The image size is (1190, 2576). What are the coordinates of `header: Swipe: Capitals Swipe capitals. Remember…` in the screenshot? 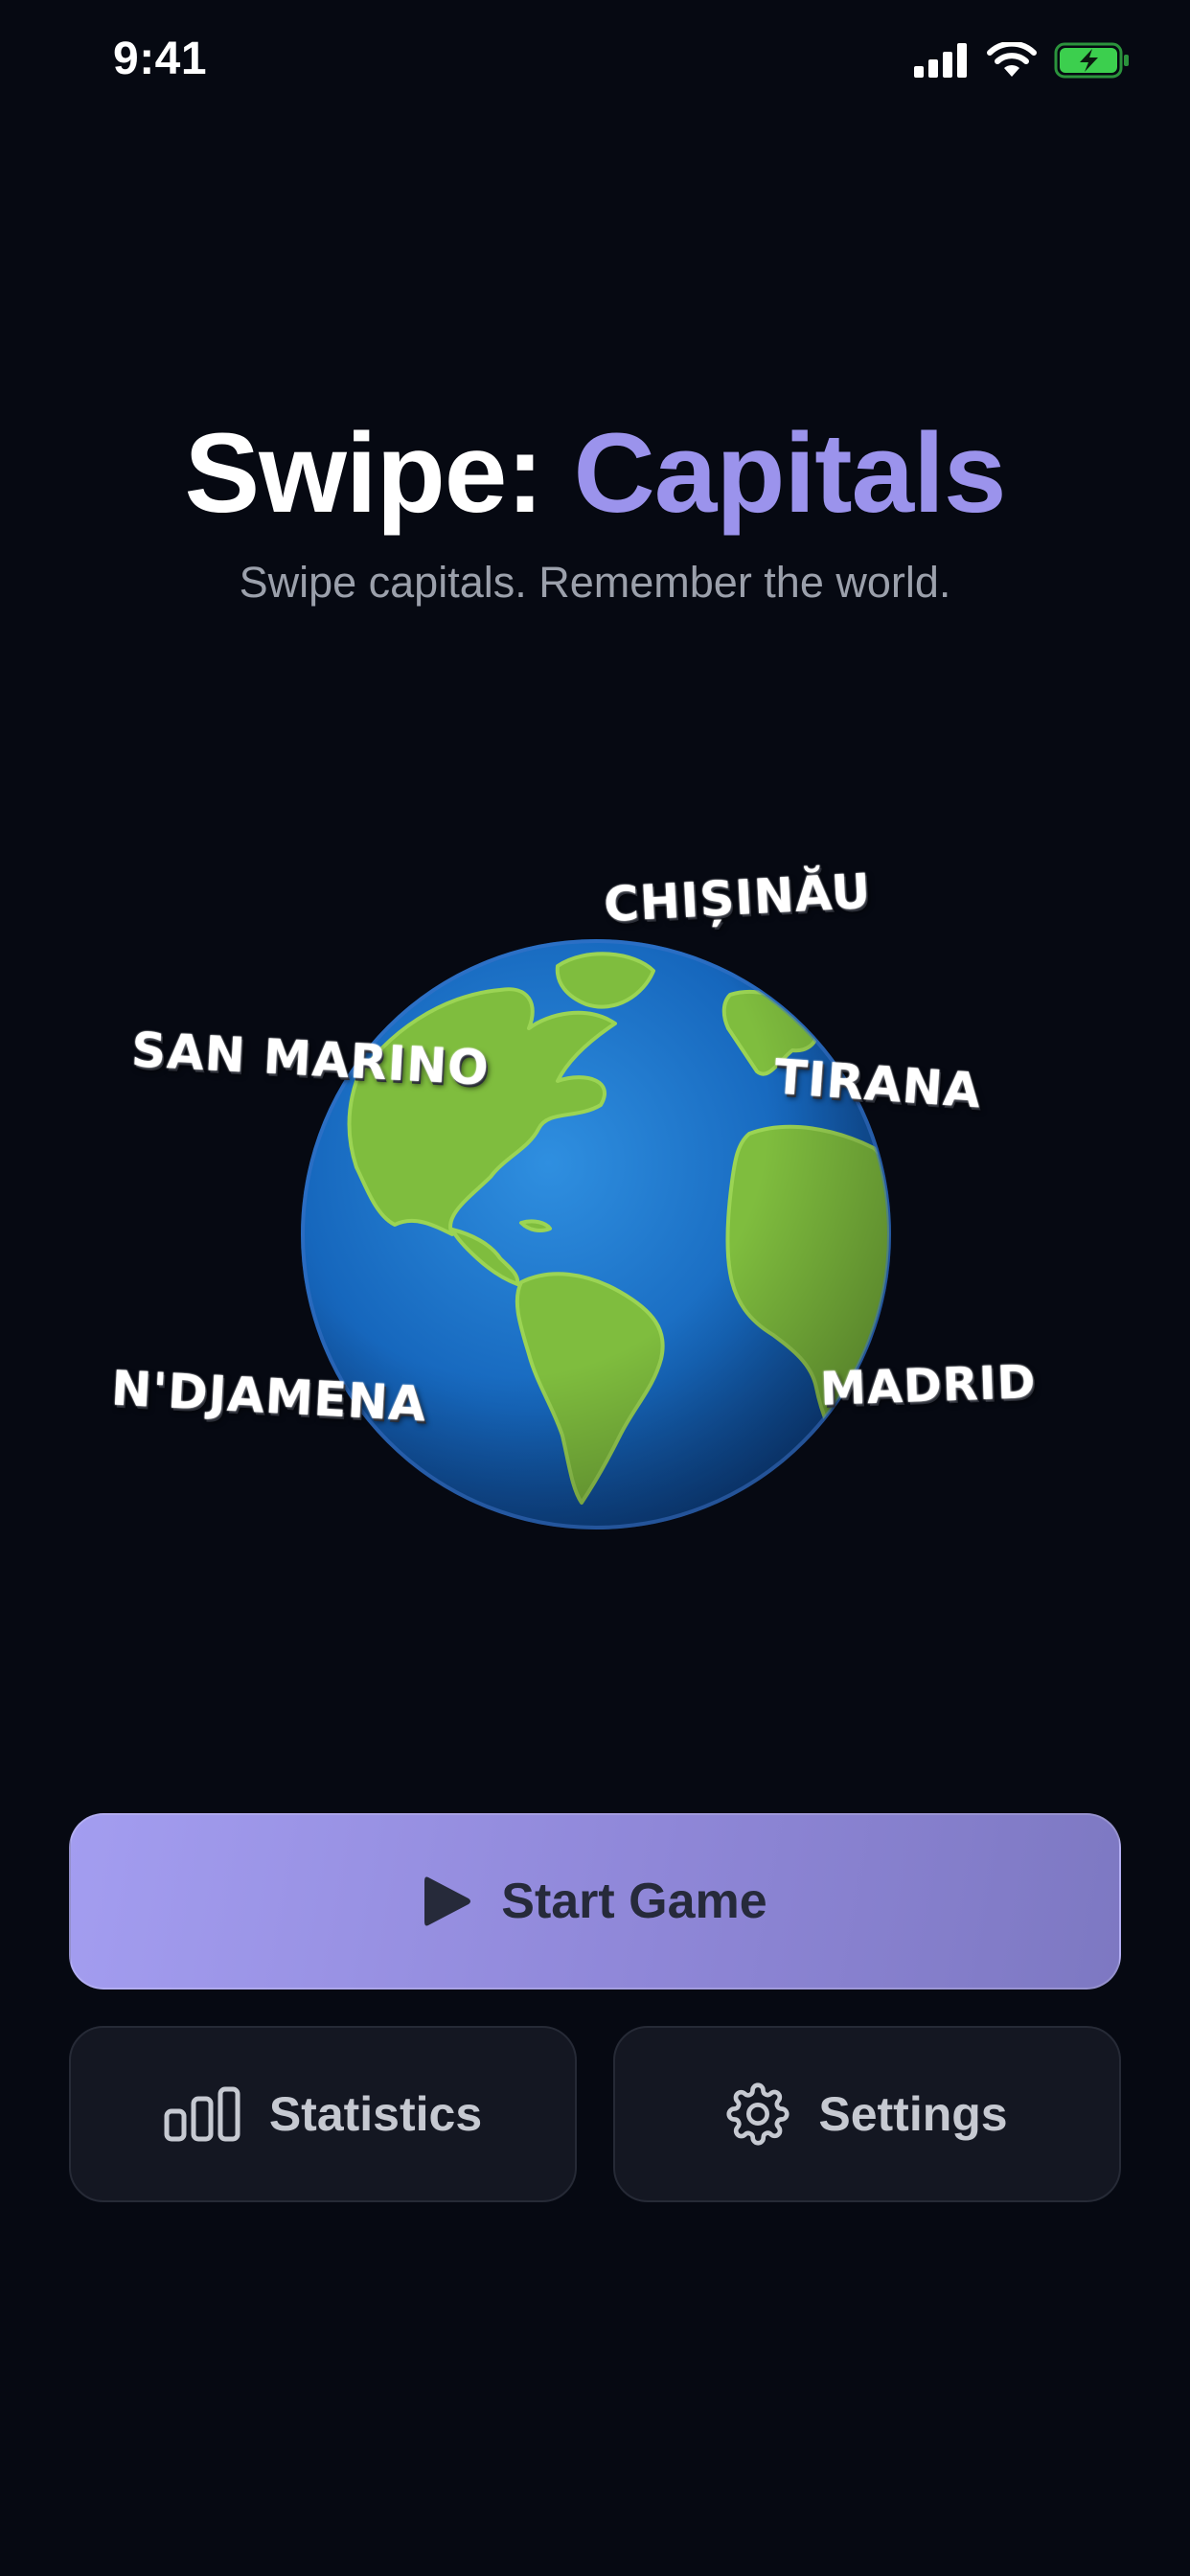 It's located at (595, 509).